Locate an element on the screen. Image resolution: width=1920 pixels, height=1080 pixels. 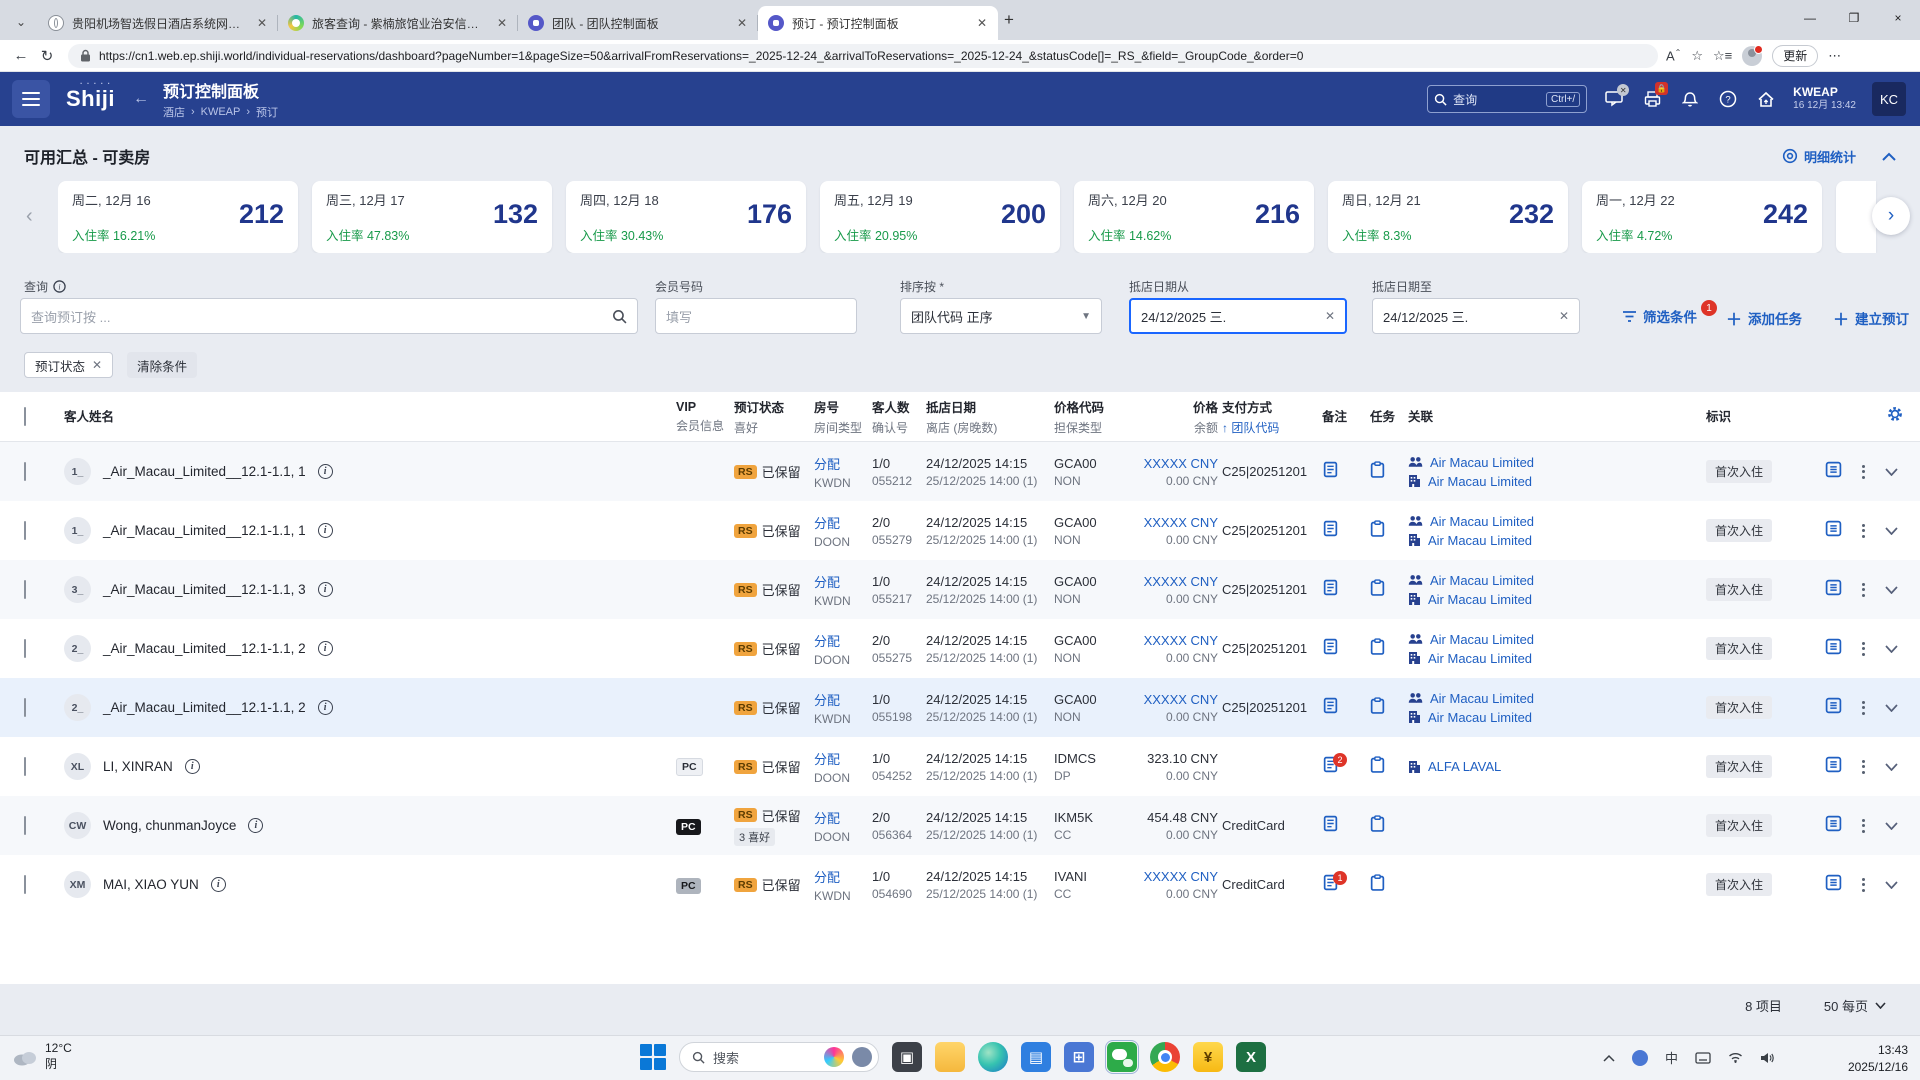
ime-indicator: 中 is located at coordinates (1671, 1057).